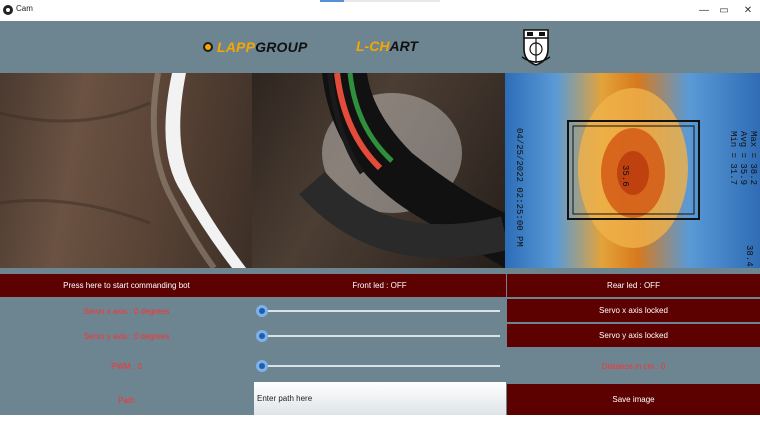  What do you see at coordinates (633, 310) in the screenshot?
I see `servo-x-lock-button: Servo x axis locked` at bounding box center [633, 310].